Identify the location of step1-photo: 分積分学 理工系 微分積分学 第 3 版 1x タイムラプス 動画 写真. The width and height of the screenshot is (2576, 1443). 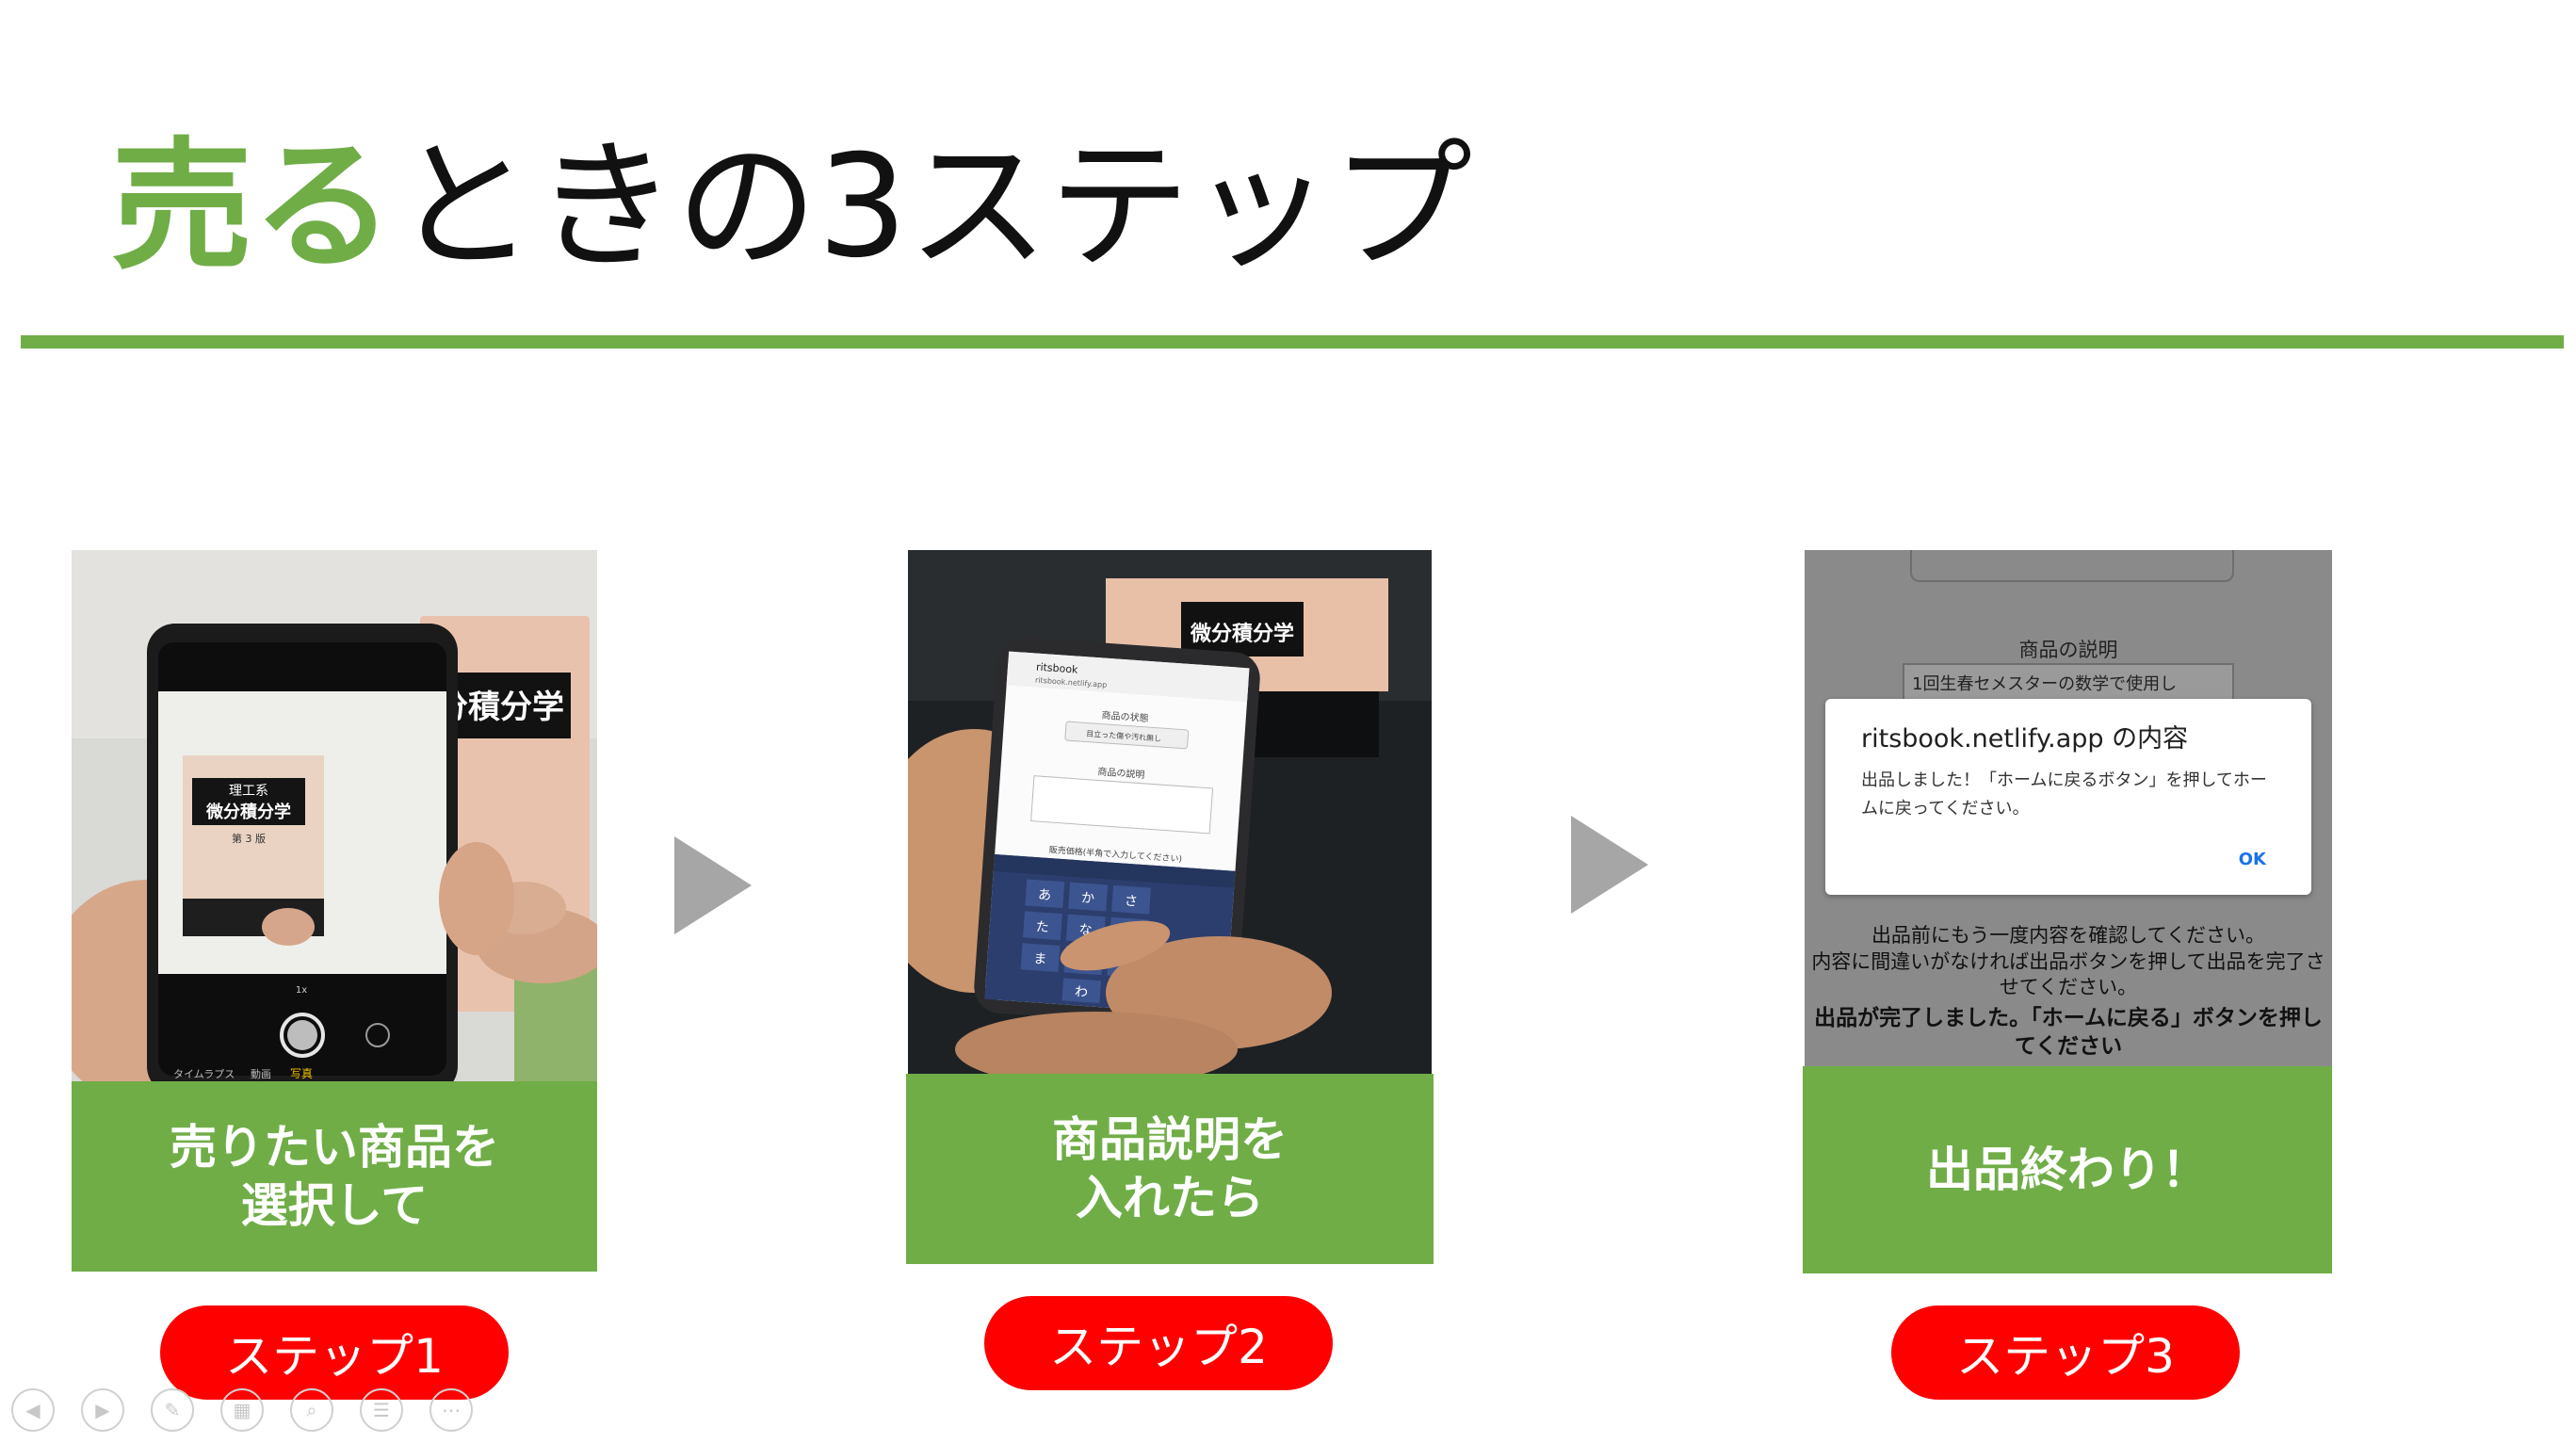
(334, 815).